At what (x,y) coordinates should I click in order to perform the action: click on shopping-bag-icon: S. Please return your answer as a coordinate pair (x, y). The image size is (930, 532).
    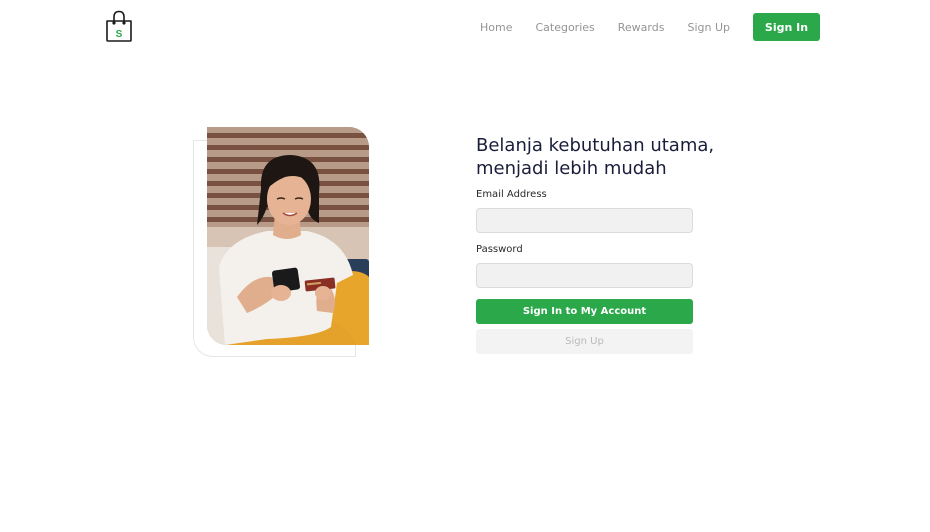
    Looking at the image, I should click on (119, 26).